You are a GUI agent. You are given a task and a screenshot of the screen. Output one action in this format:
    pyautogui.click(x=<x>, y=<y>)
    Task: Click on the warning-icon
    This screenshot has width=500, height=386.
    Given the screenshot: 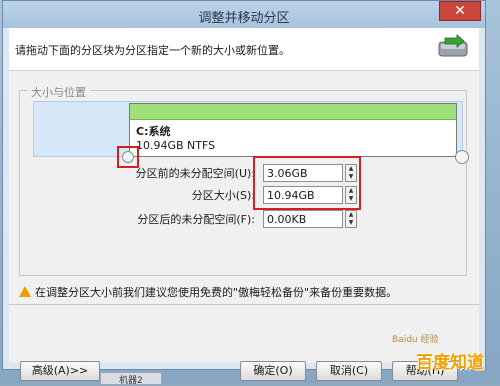 What is the action you would take?
    pyautogui.click(x=25, y=291)
    